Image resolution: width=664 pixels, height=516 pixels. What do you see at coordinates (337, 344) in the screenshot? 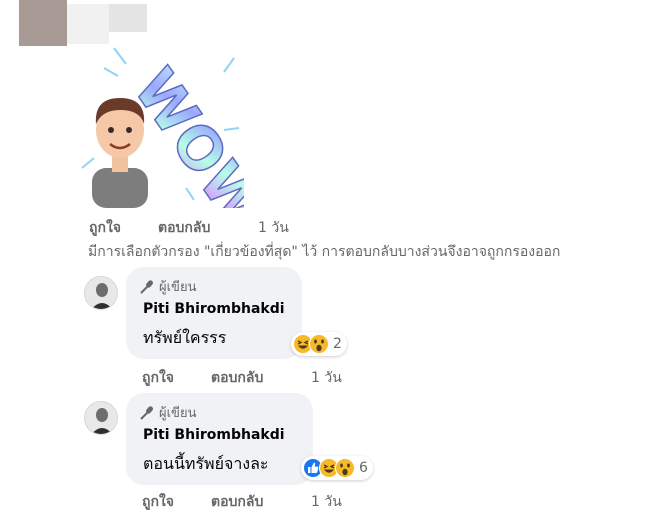
I see `reaction-count: 2` at bounding box center [337, 344].